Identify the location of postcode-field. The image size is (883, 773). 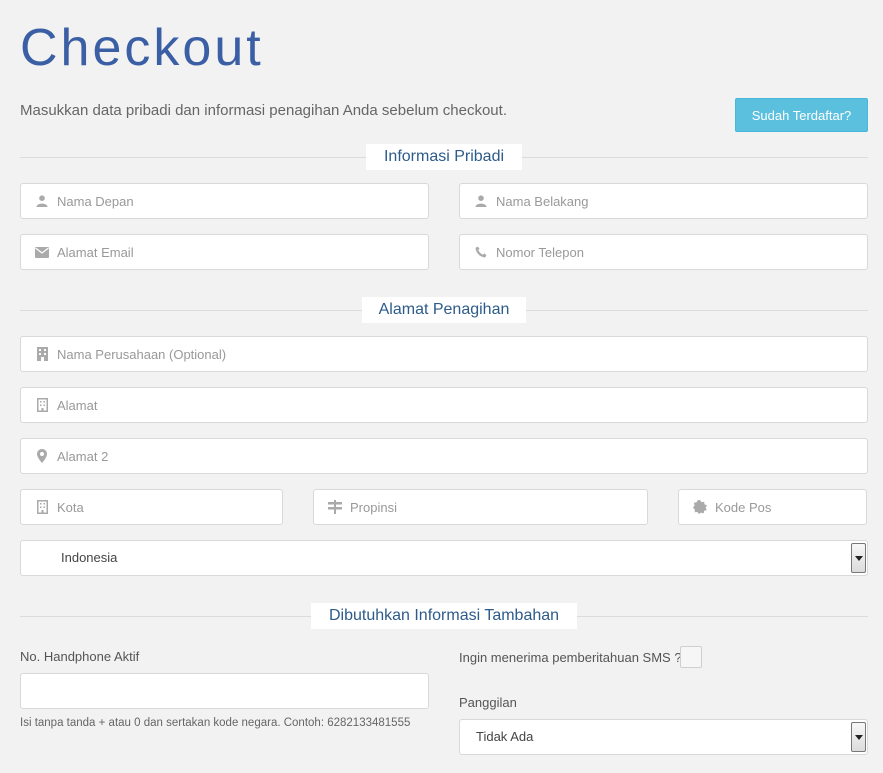
(772, 507).